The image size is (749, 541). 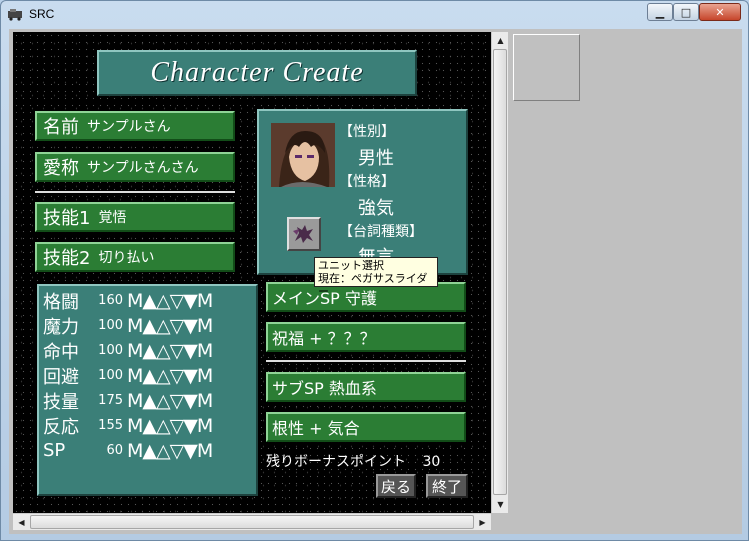 What do you see at coordinates (500, 504) in the screenshot?
I see `scroll-down-icon: ▼` at bounding box center [500, 504].